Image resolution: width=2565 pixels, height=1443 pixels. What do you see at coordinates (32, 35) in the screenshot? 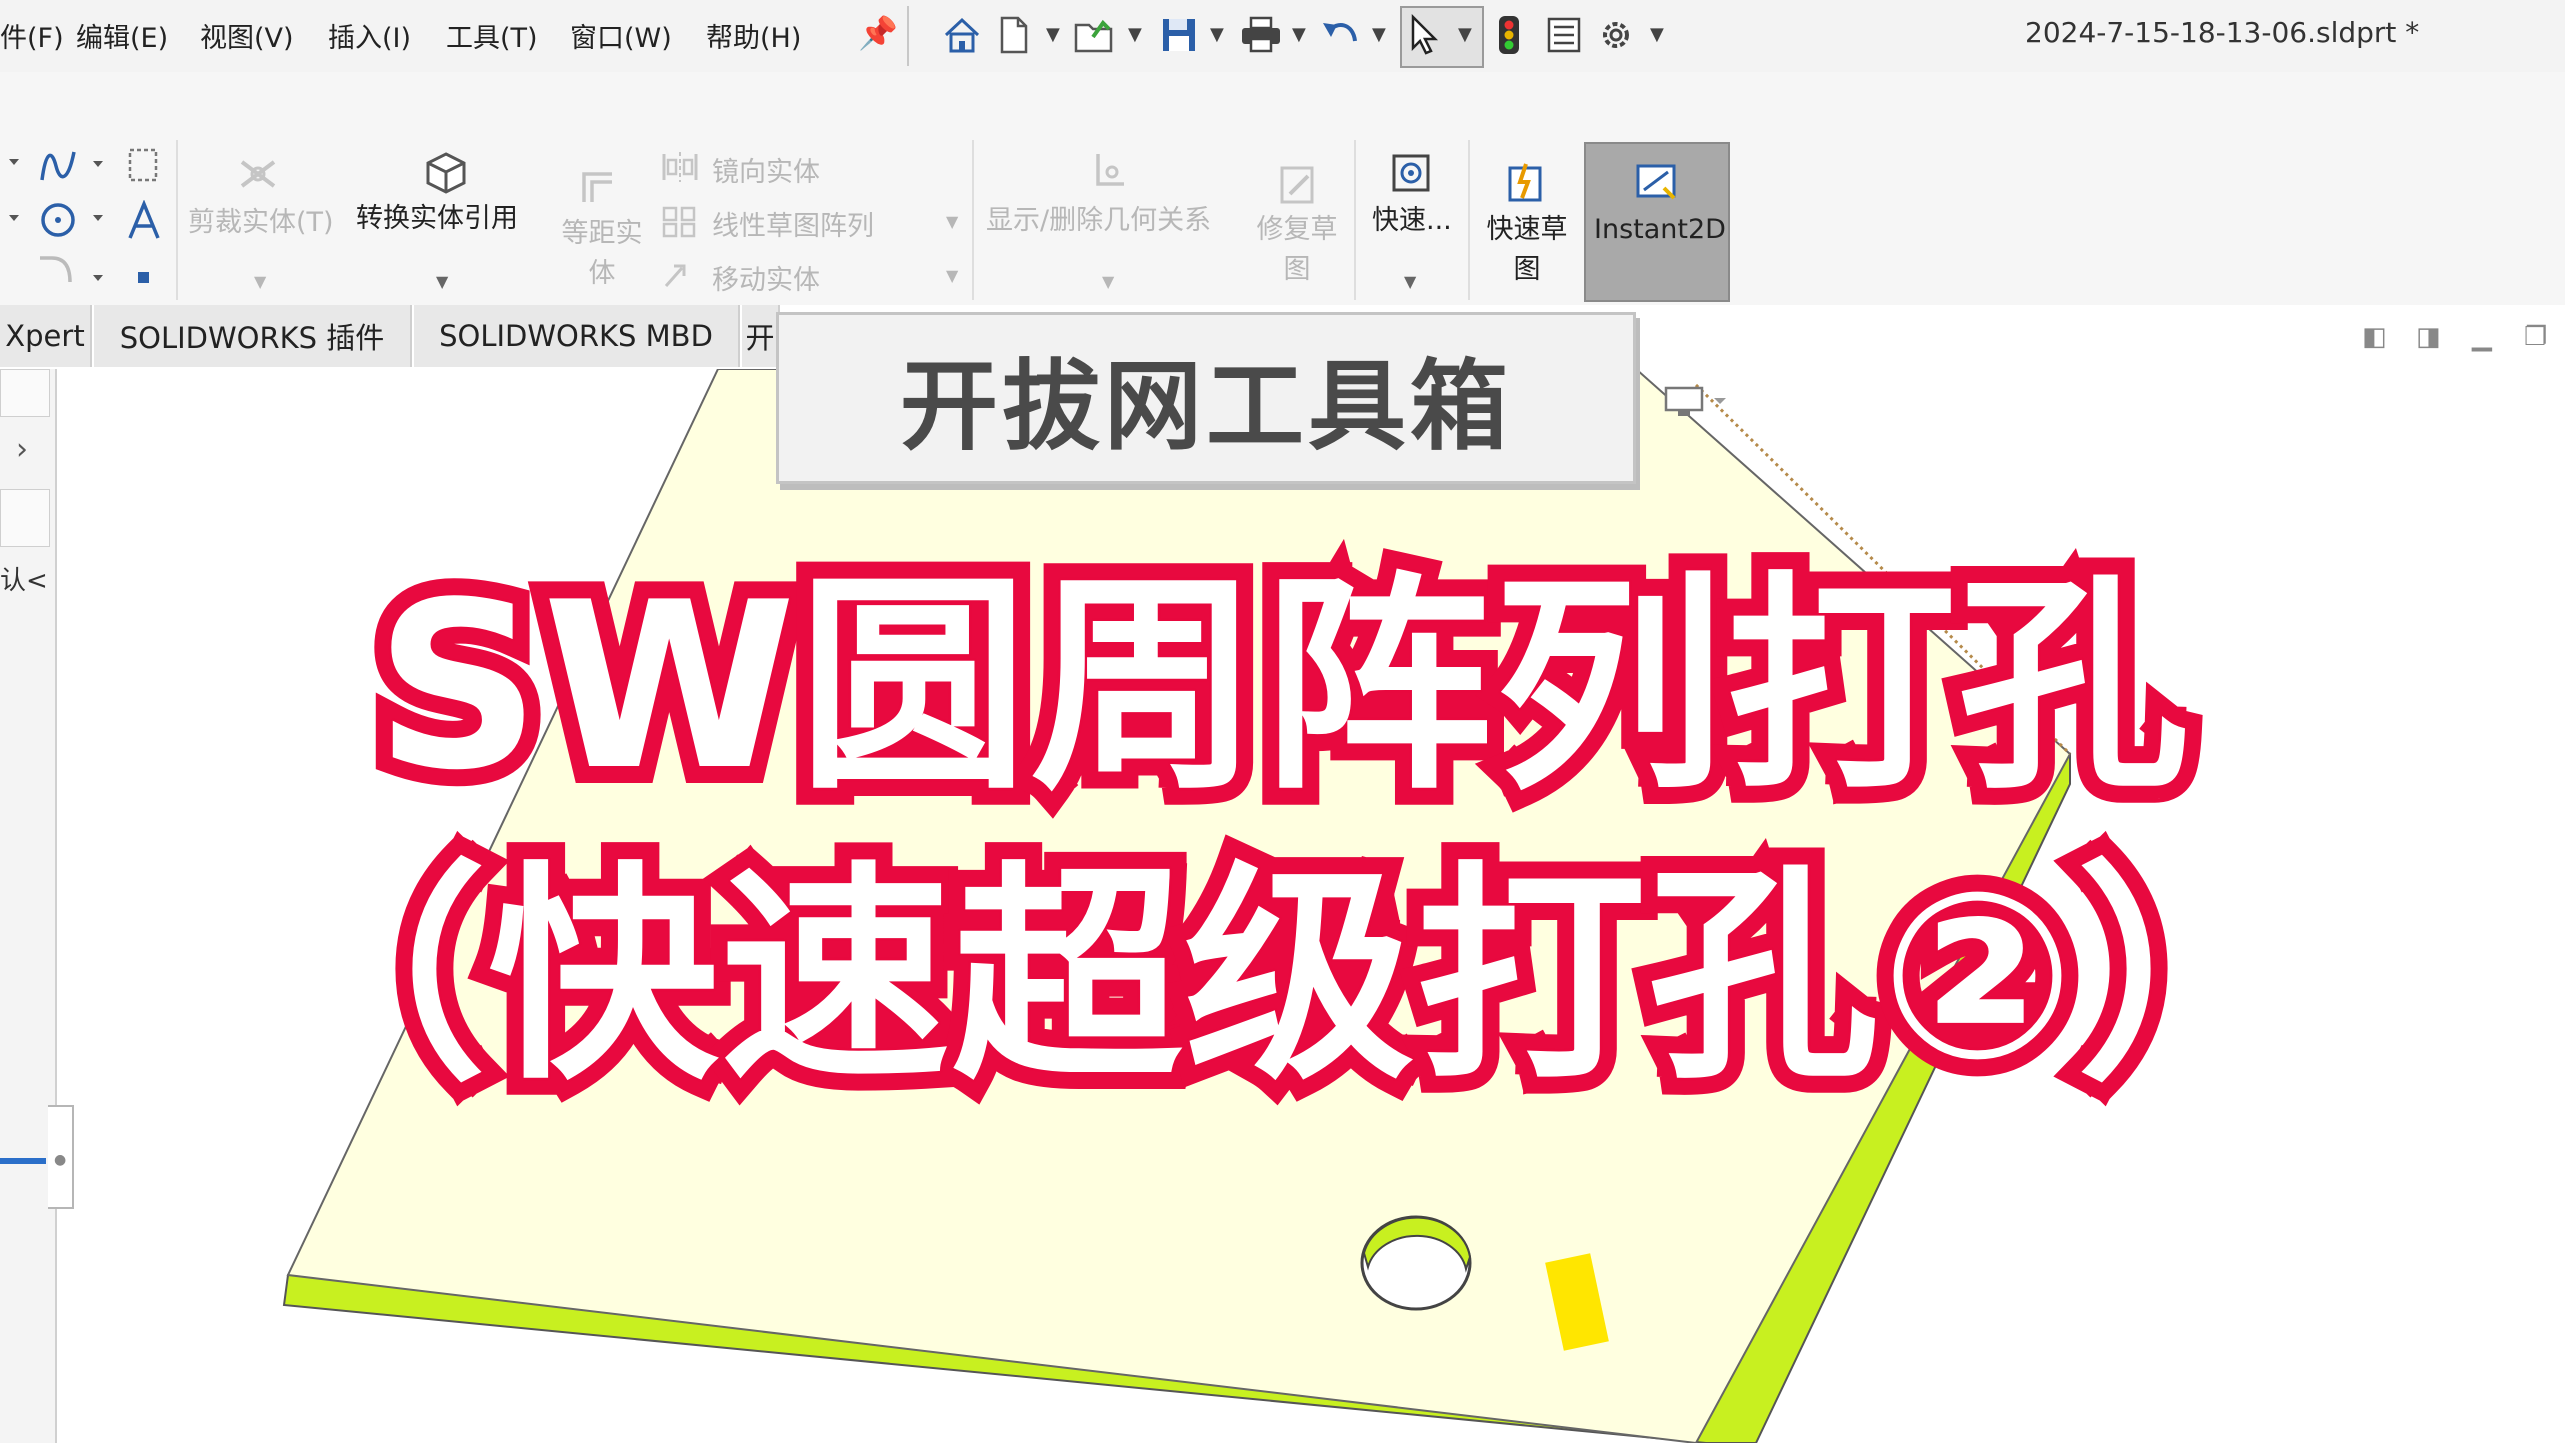
I see `menu-file: 件(F)` at bounding box center [32, 35].